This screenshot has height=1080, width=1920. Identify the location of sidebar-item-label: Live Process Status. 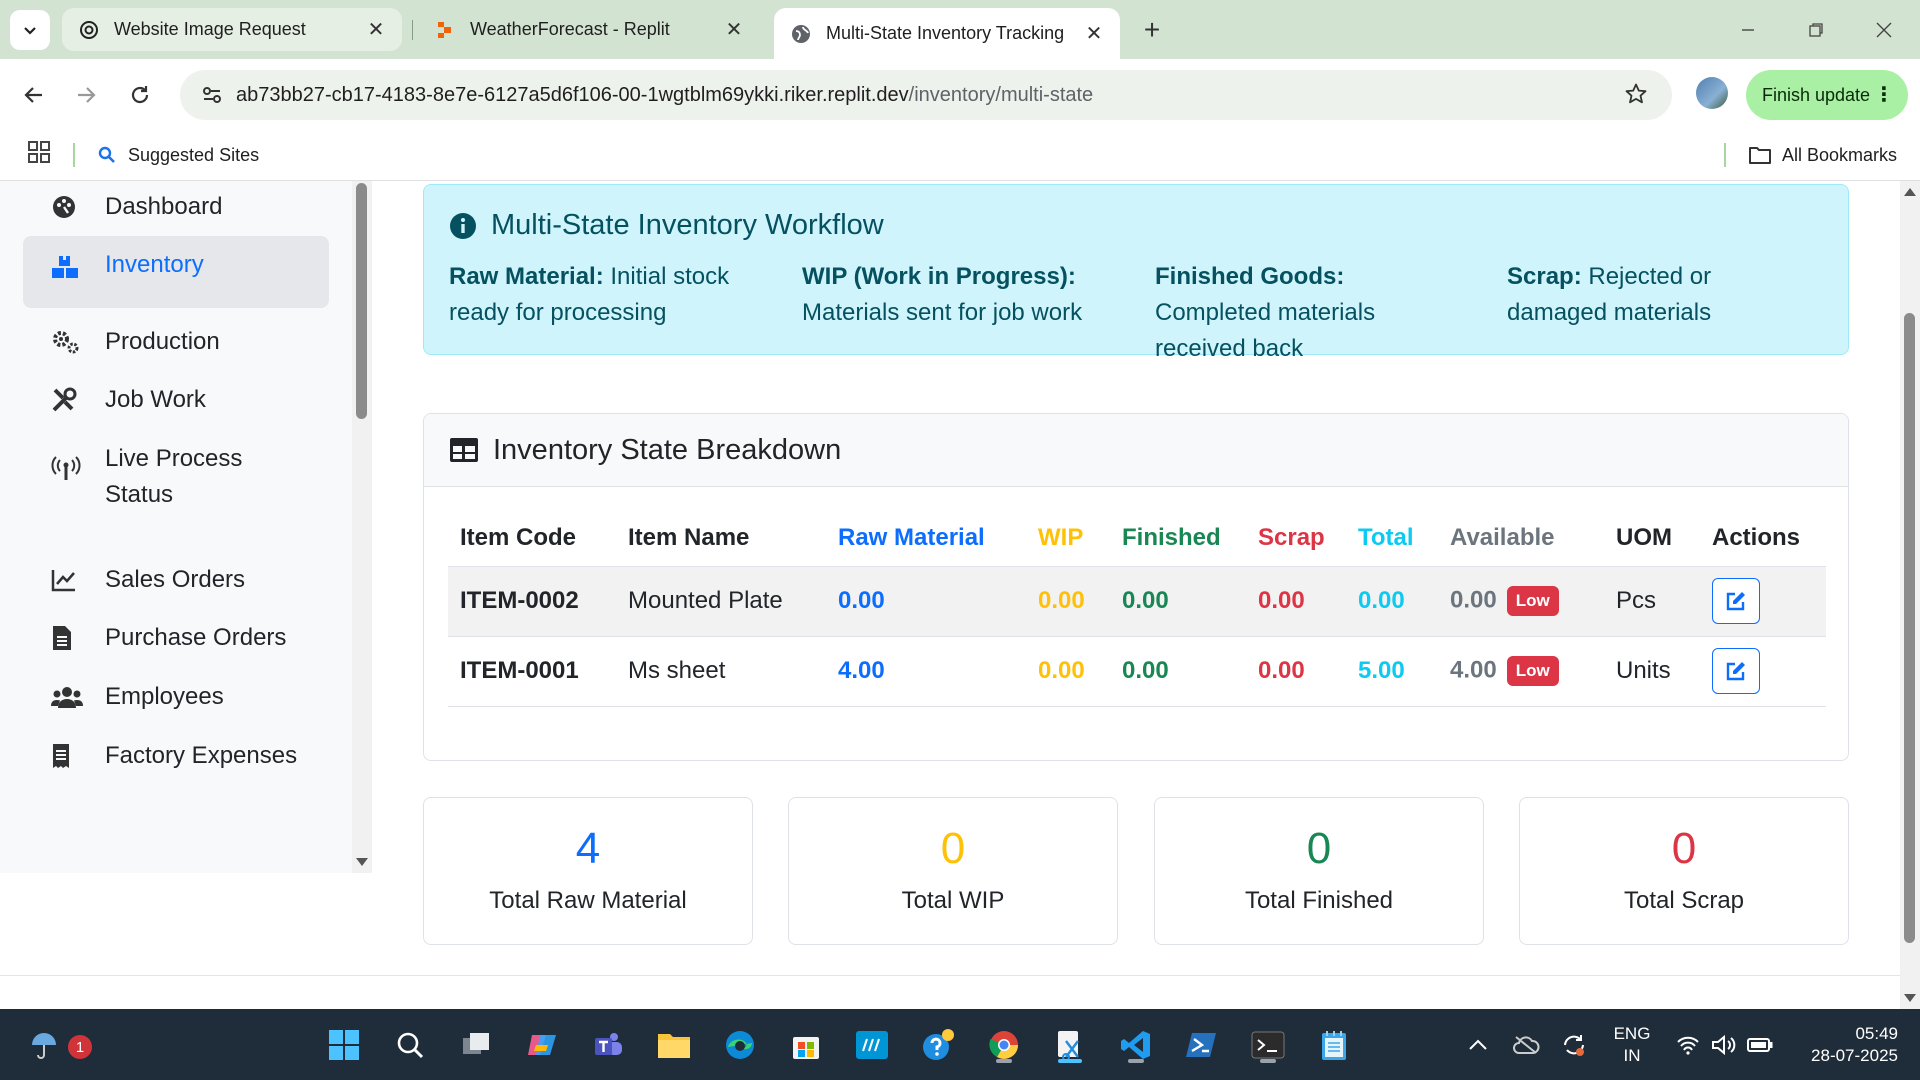
(174, 476).